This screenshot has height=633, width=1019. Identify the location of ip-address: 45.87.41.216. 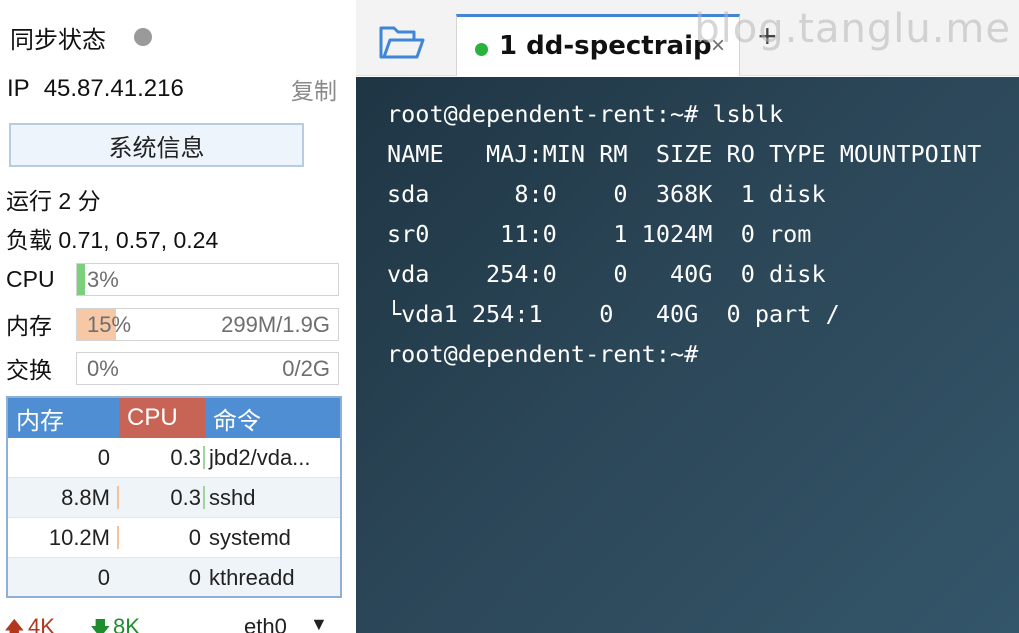
(113, 88).